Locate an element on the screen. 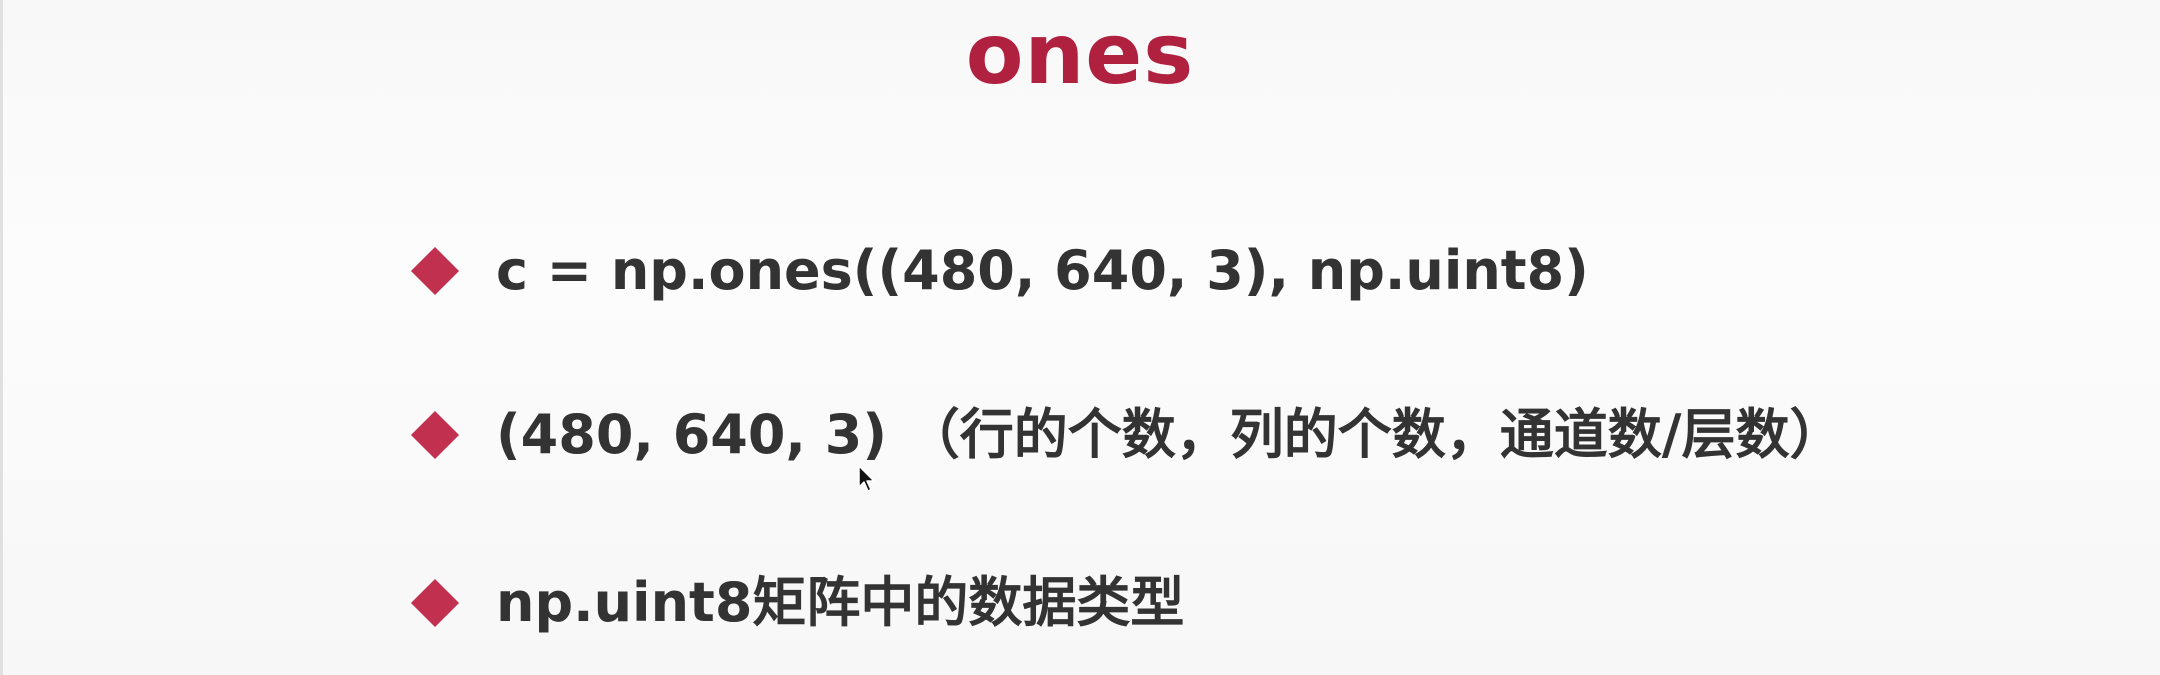 Image resolution: width=2160 pixels, height=675 pixels. bullet-text-3: np.uint8矩阵中的数据类型 is located at coordinates (840, 602).